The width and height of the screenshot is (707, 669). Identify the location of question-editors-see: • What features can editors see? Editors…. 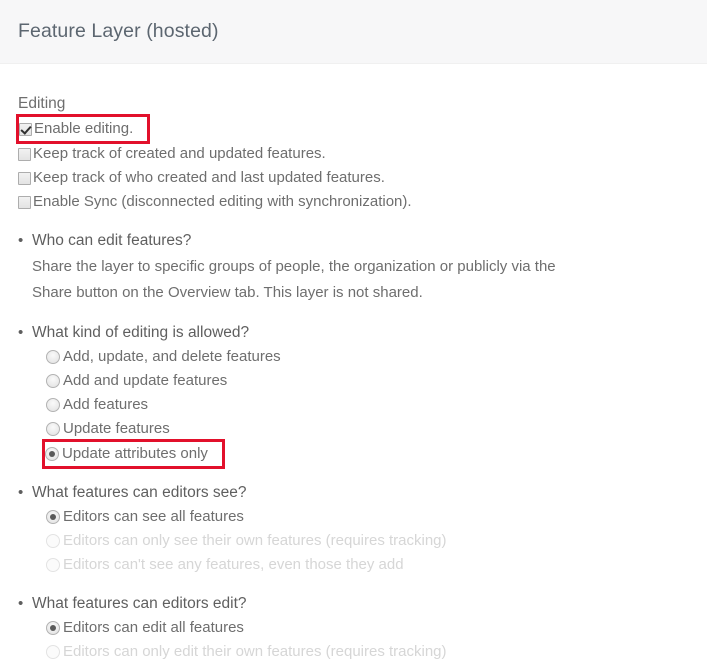
(362, 529).